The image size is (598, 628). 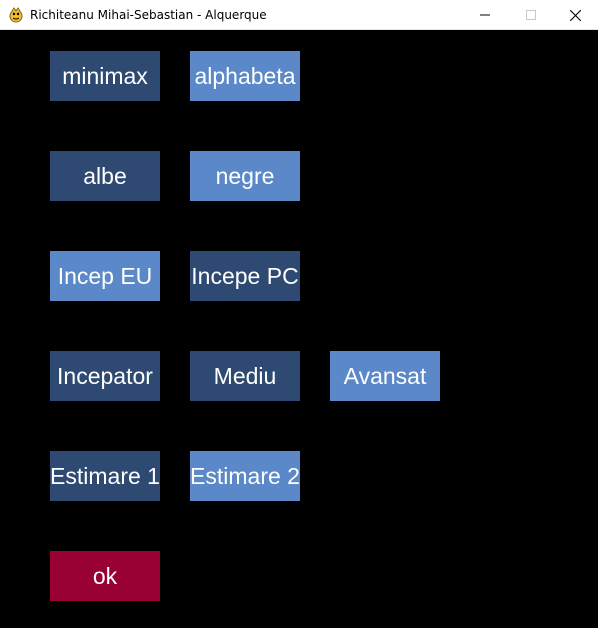 What do you see at coordinates (16, 15) in the screenshot?
I see `pygame-snake-icon` at bounding box center [16, 15].